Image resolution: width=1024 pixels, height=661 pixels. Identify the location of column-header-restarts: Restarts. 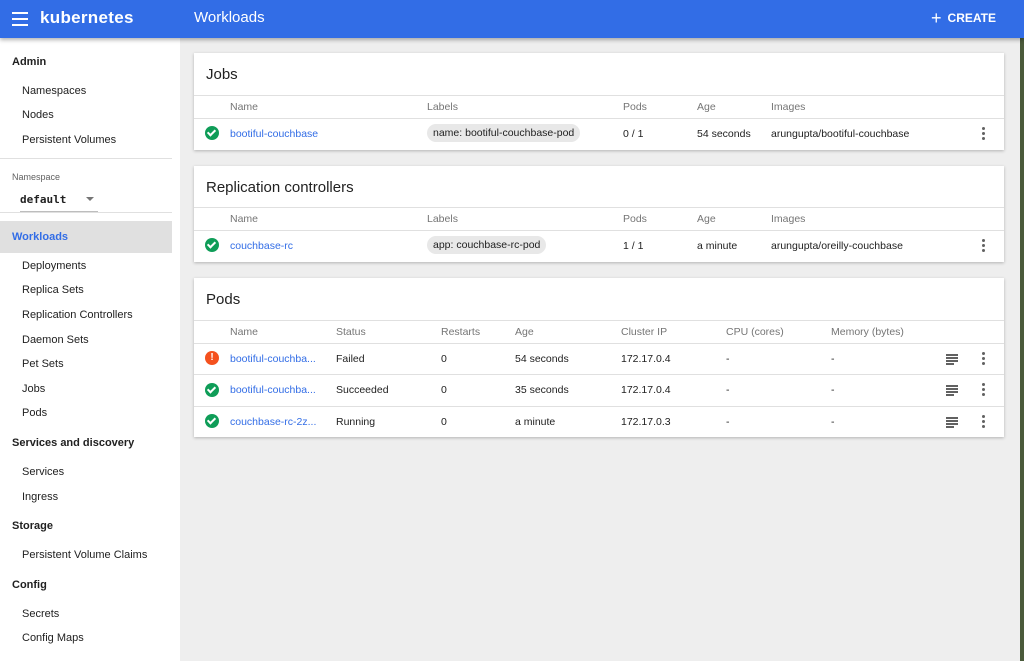
(461, 332).